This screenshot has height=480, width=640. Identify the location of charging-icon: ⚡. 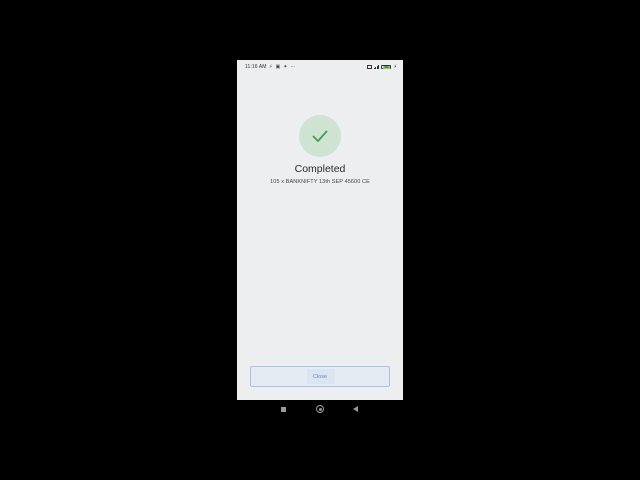
(395, 67).